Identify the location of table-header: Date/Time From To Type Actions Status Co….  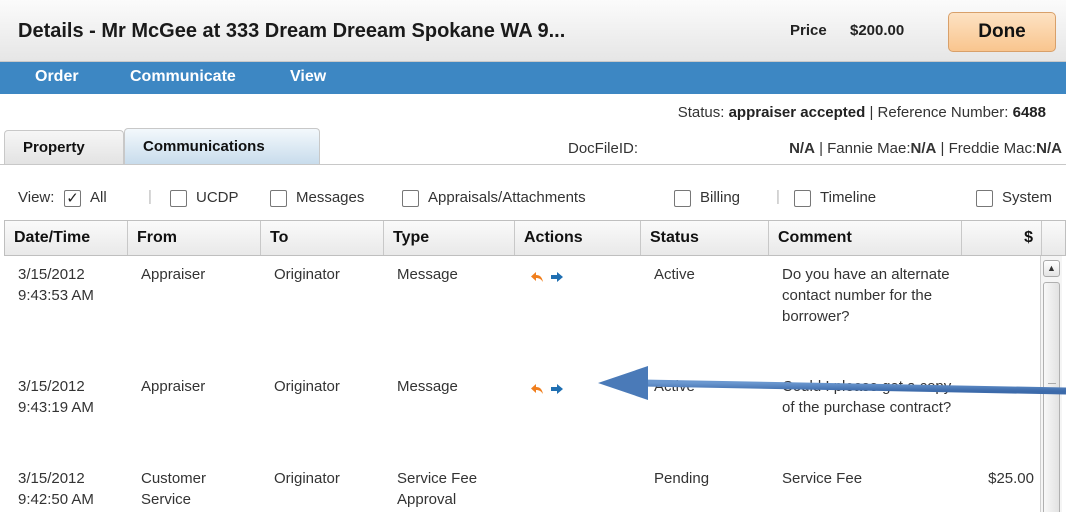
(535, 238).